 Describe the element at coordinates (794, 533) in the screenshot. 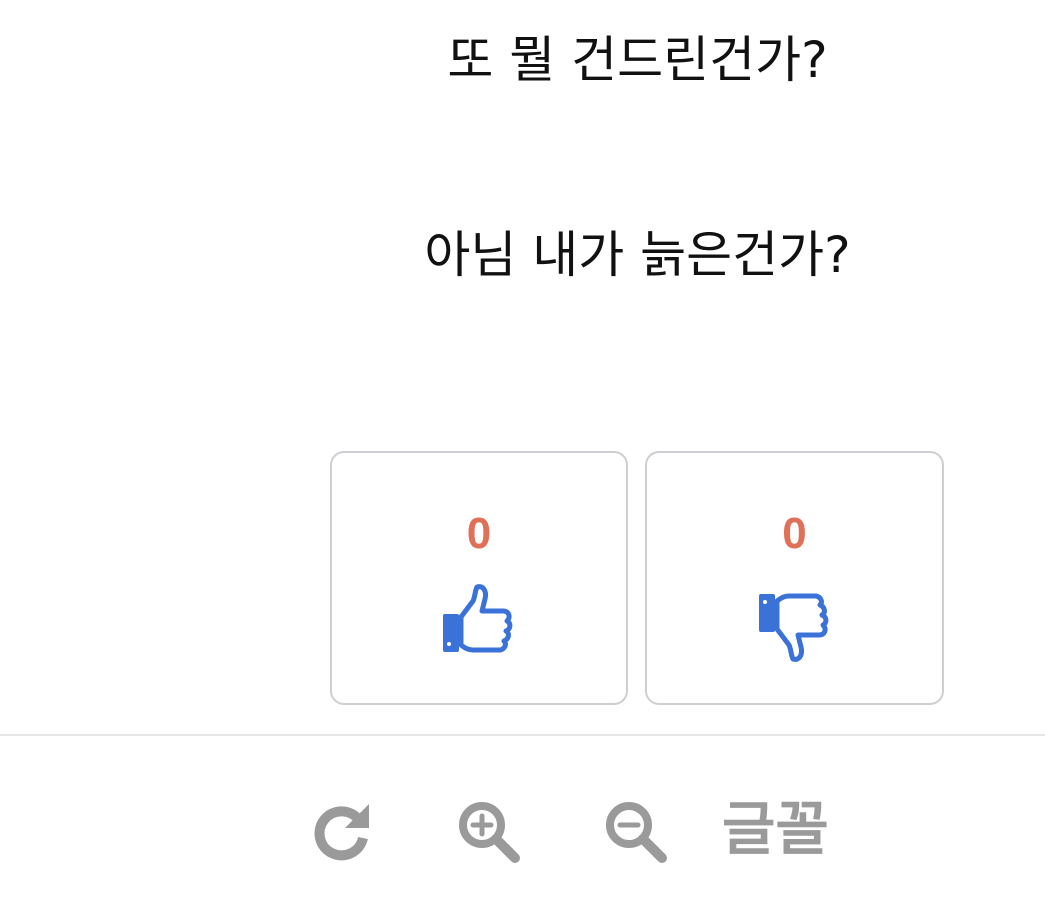

I see `downvote-count: 0` at that location.